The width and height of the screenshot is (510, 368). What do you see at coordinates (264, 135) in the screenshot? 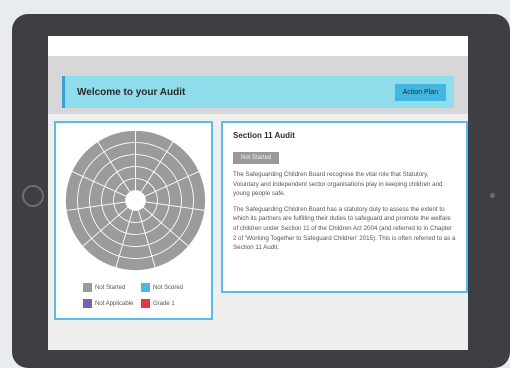
I see `section-title: Section 11 Audit` at bounding box center [264, 135].